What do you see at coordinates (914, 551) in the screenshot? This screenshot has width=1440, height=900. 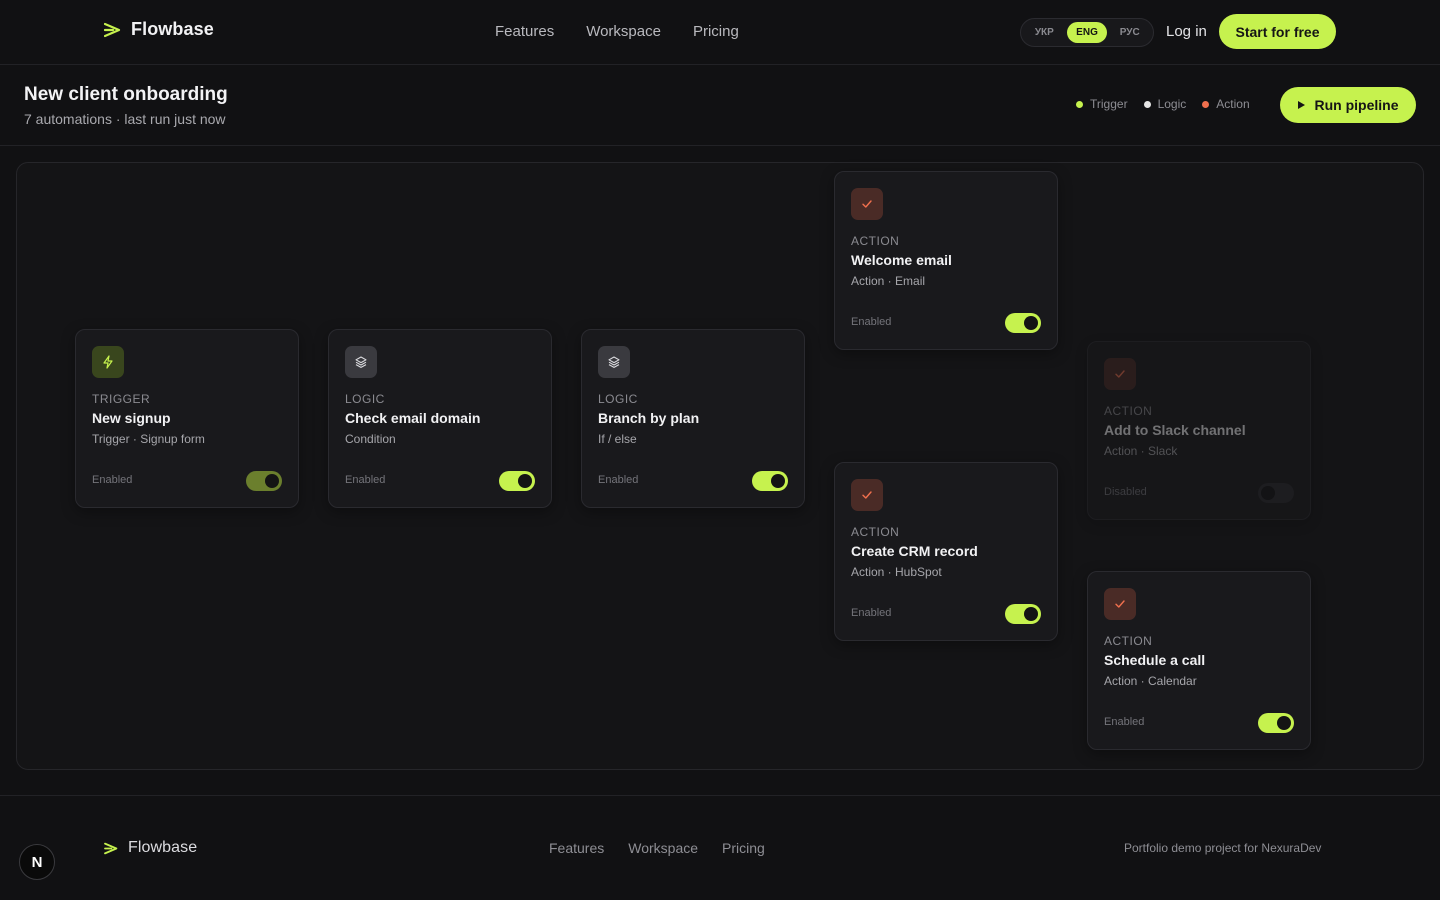 I see `node-title: Create CRM record` at bounding box center [914, 551].